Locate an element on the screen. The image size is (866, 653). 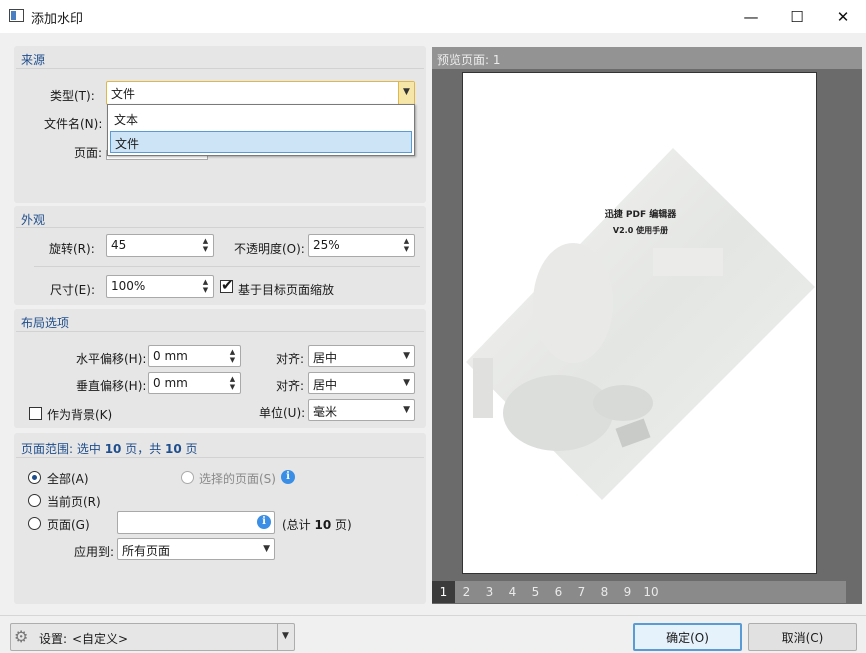
page-range-title-mid: 页，共 is located at coordinates (143, 449).